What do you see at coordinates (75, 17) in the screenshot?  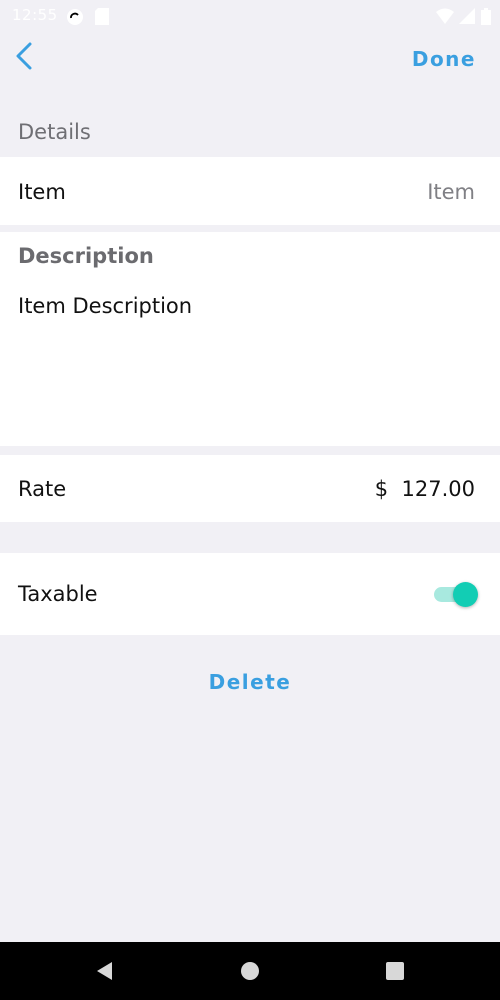 I see `cloud-sync-icon` at bounding box center [75, 17].